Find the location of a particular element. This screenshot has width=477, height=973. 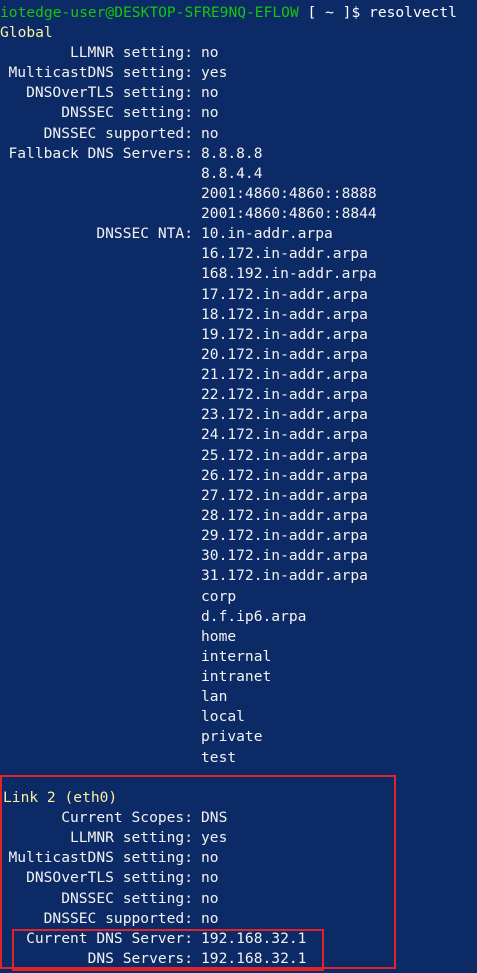

global-setting-value: 16.172.in-addr.arpa is located at coordinates (284, 254).